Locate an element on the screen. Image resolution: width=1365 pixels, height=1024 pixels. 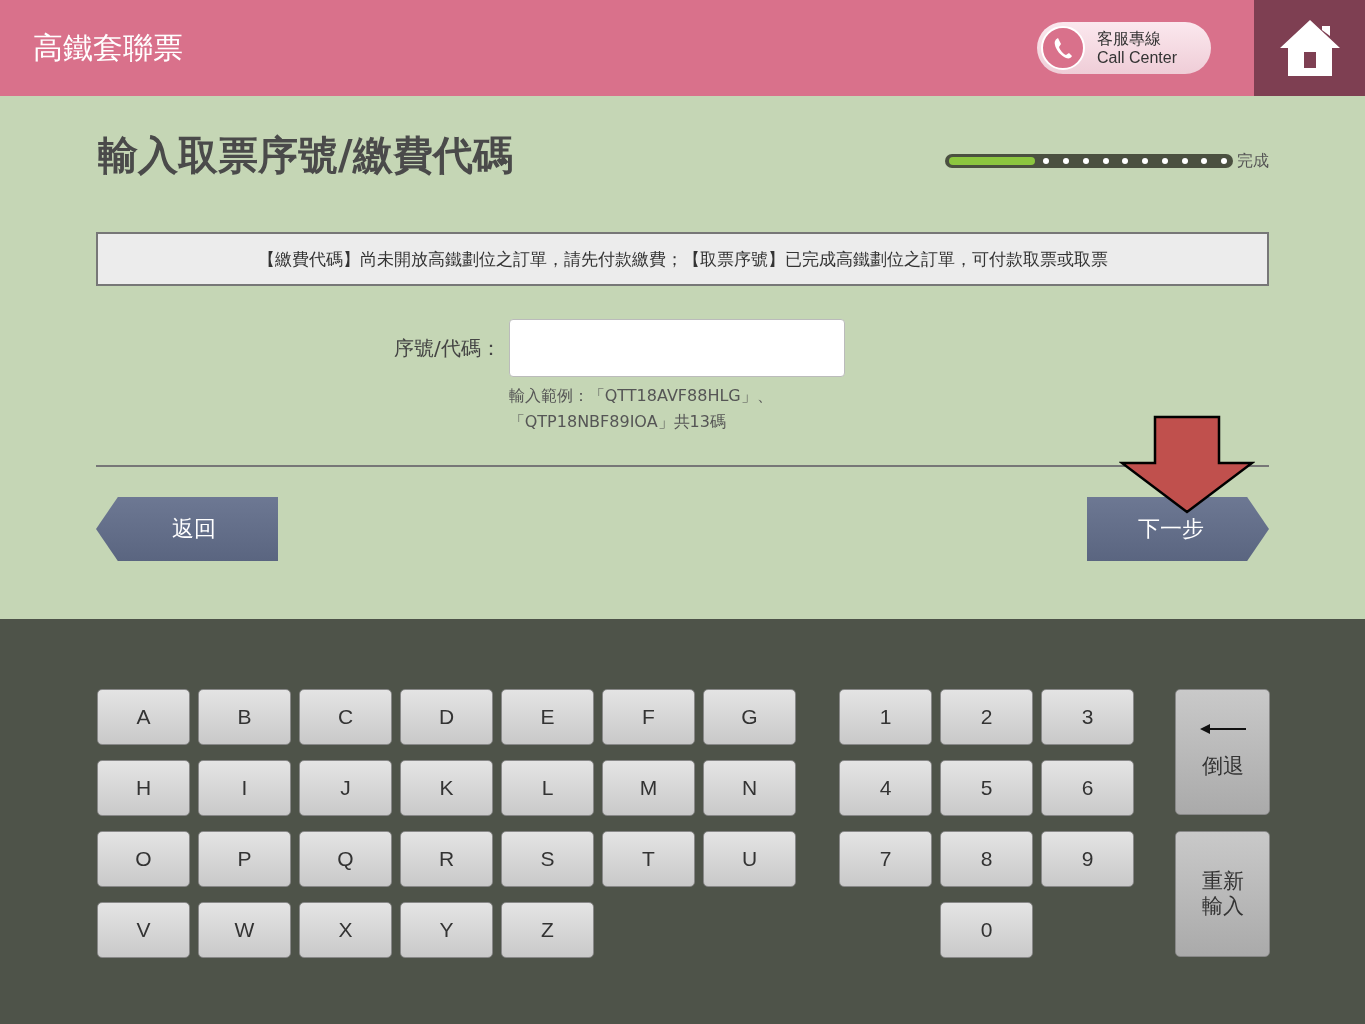
keyboard-key: C is located at coordinates (345, 717).